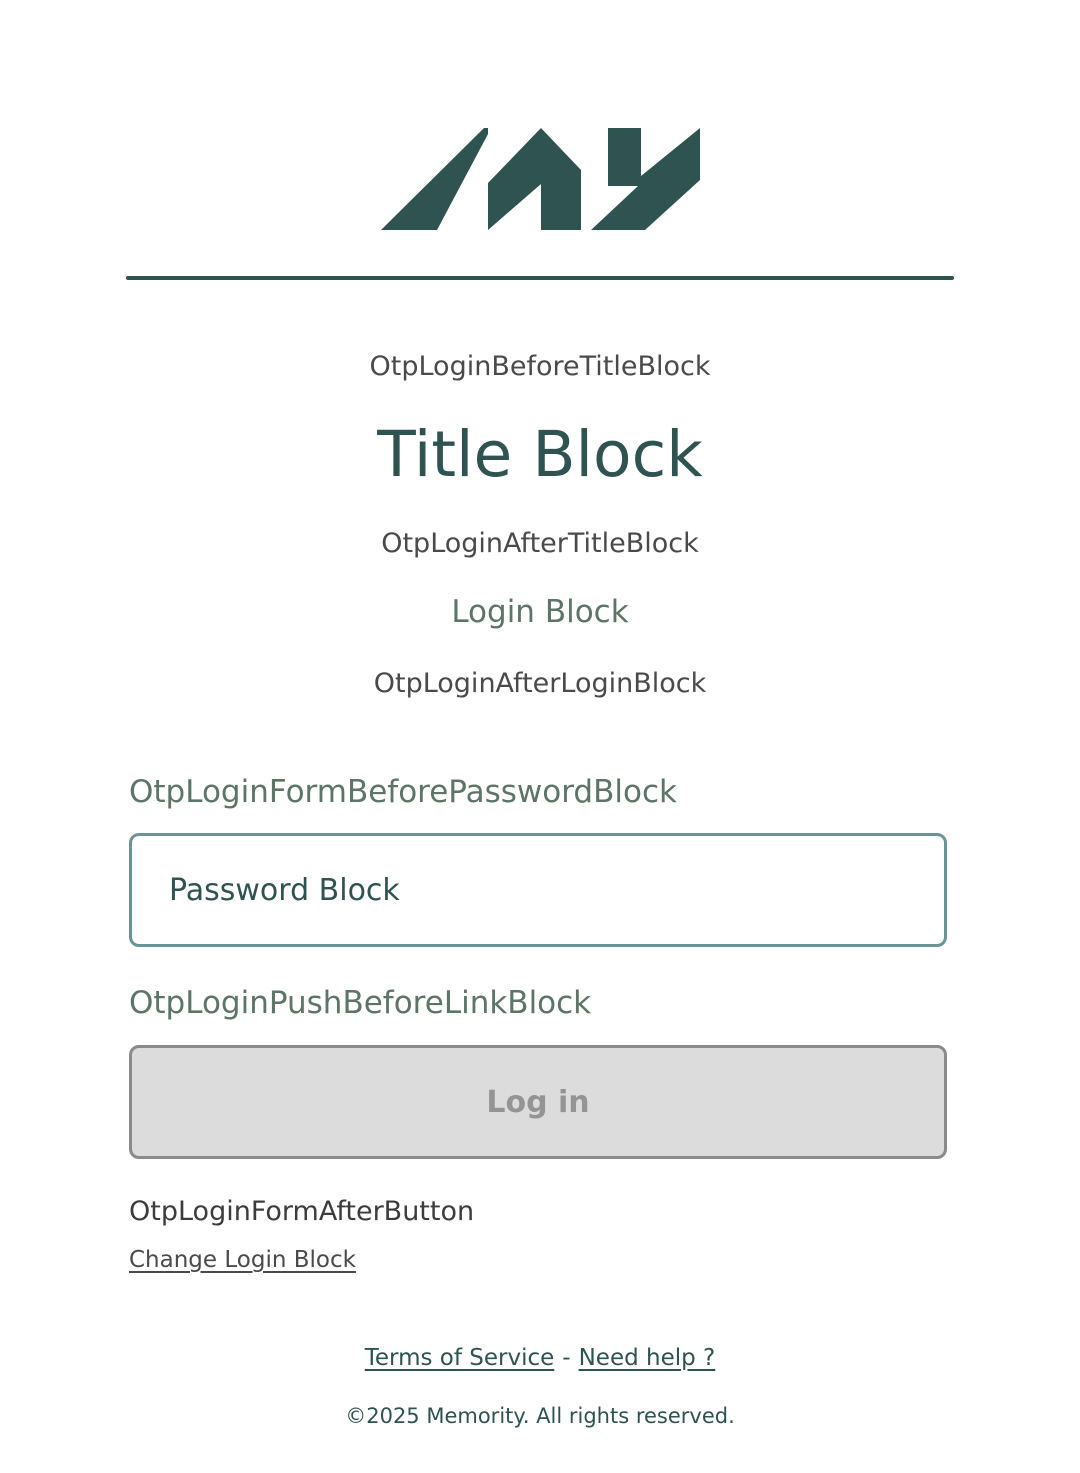  Describe the element at coordinates (540, 278) in the screenshot. I see `header-divider` at that location.